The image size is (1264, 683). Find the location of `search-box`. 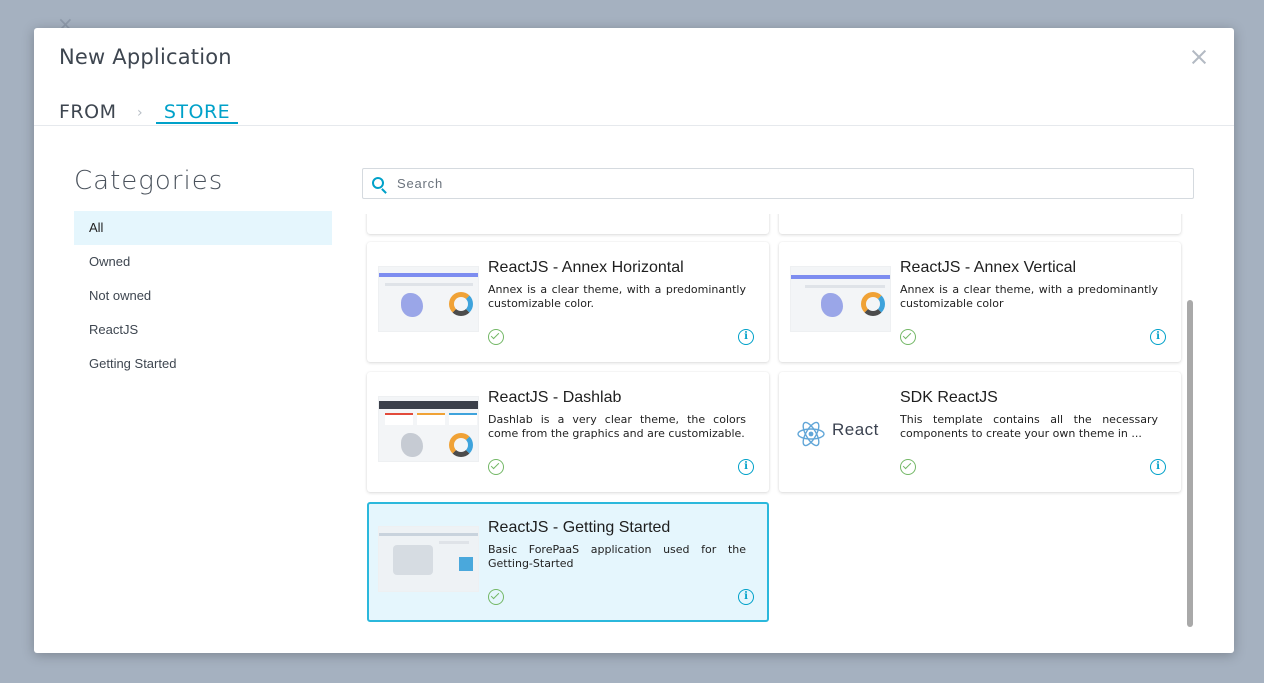

search-box is located at coordinates (778, 183).